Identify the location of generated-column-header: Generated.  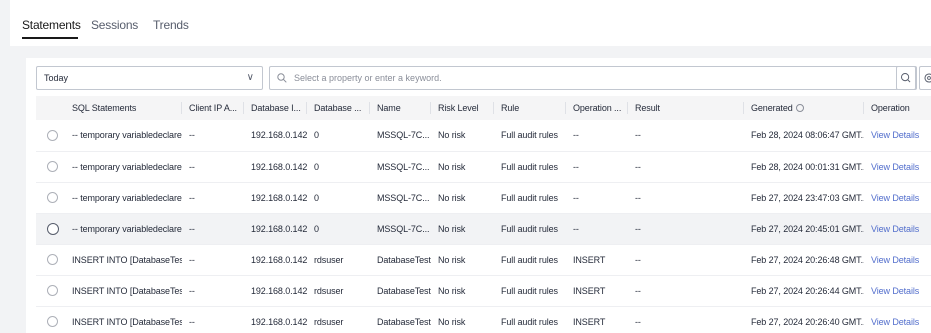
(804, 108).